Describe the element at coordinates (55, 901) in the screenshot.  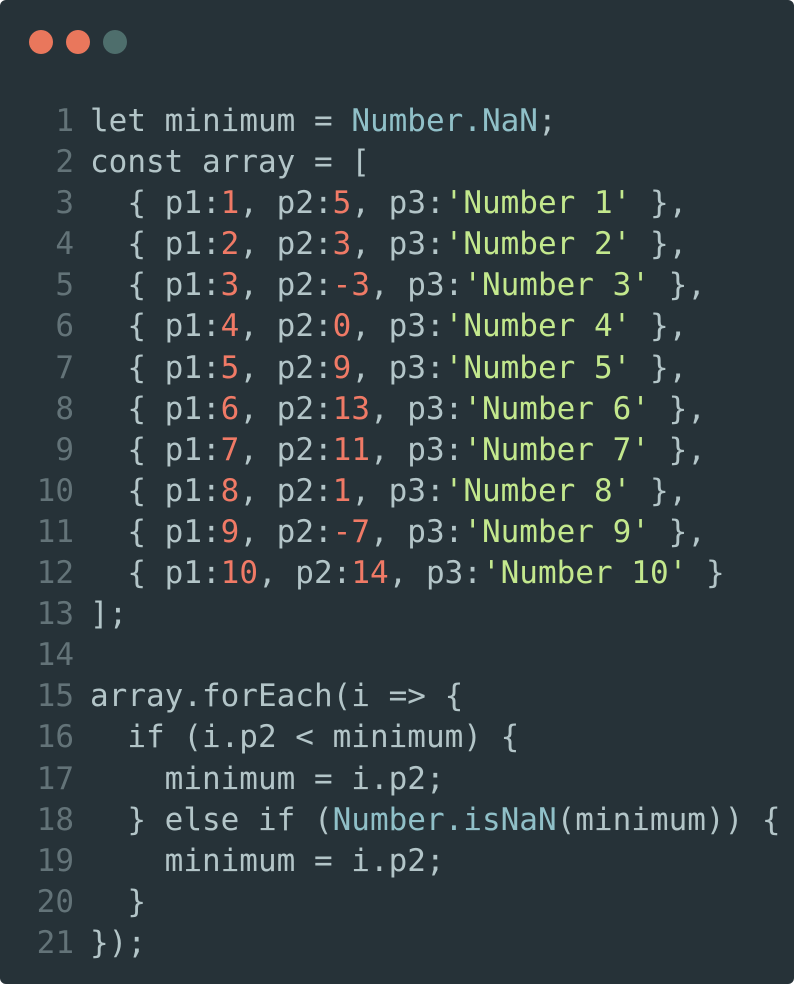
I see `line-number: 20` at that location.